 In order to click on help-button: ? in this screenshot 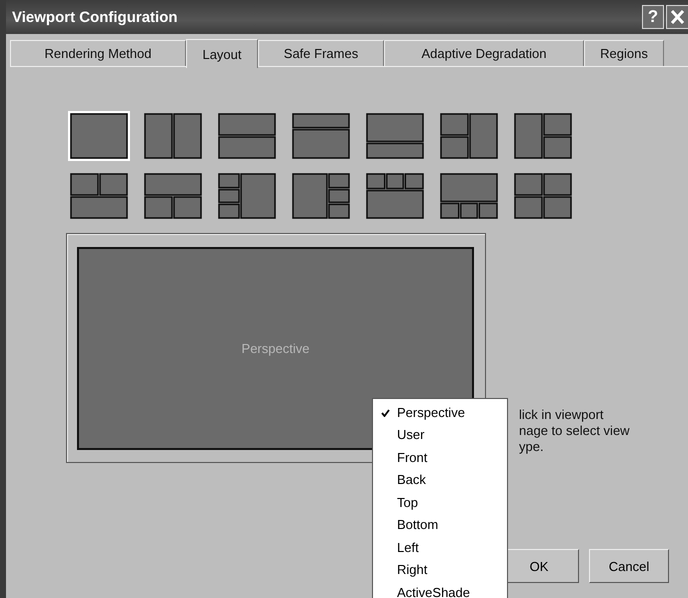, I will do `click(653, 17)`.